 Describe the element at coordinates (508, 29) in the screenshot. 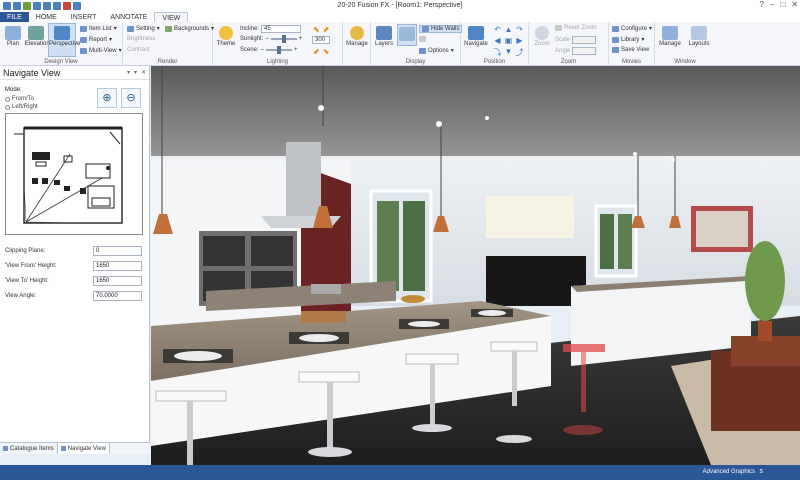

I see `move-up-icon: ▲` at that location.